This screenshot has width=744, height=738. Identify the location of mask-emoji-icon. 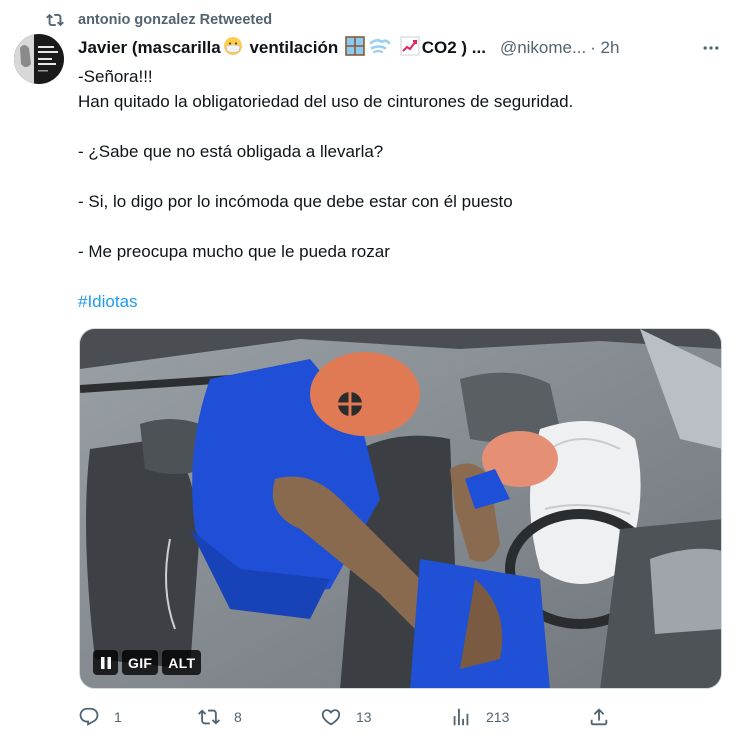
(233, 48).